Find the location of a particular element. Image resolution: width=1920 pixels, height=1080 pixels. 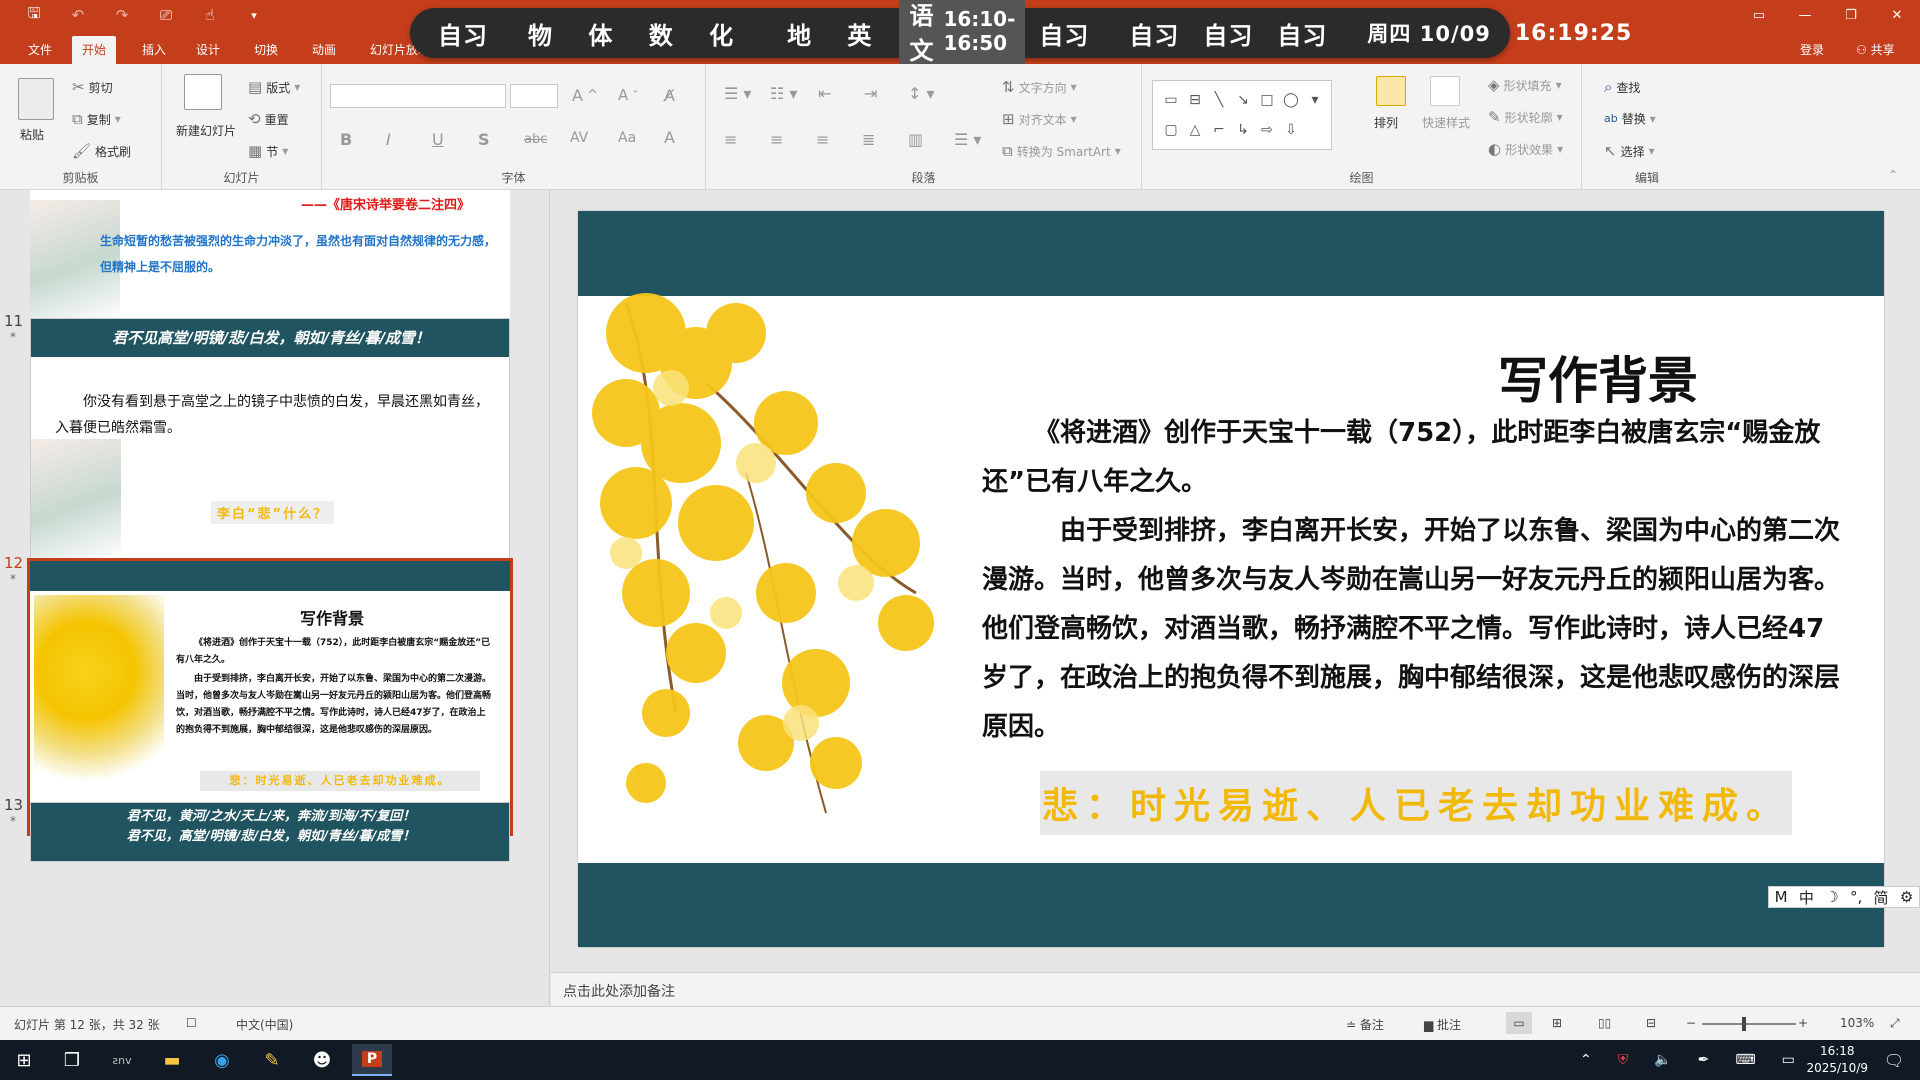

quick-styles-icon is located at coordinates (1445, 91).